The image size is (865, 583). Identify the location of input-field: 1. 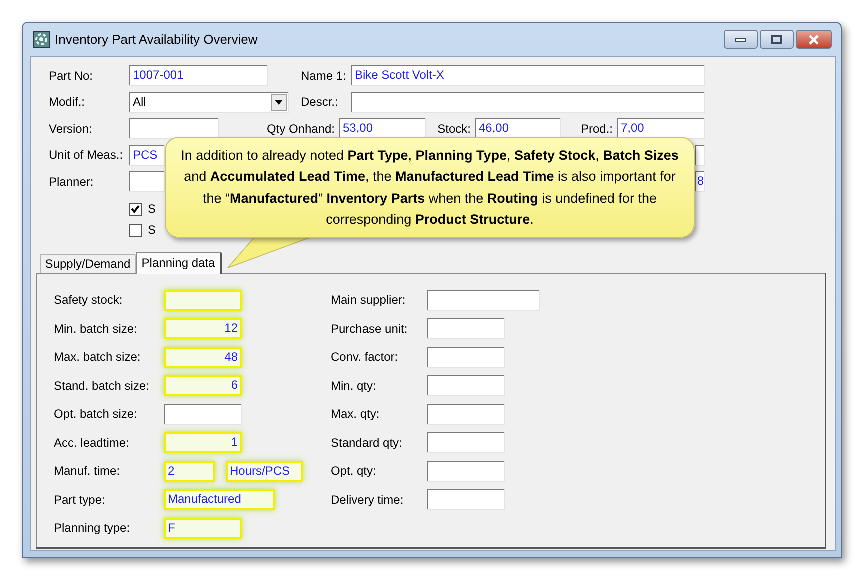
(203, 442).